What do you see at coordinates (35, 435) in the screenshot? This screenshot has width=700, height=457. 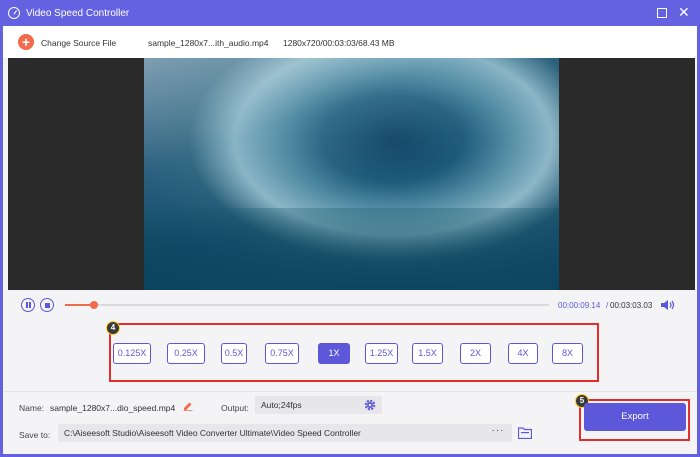 I see `save-to-label: Save to:` at bounding box center [35, 435].